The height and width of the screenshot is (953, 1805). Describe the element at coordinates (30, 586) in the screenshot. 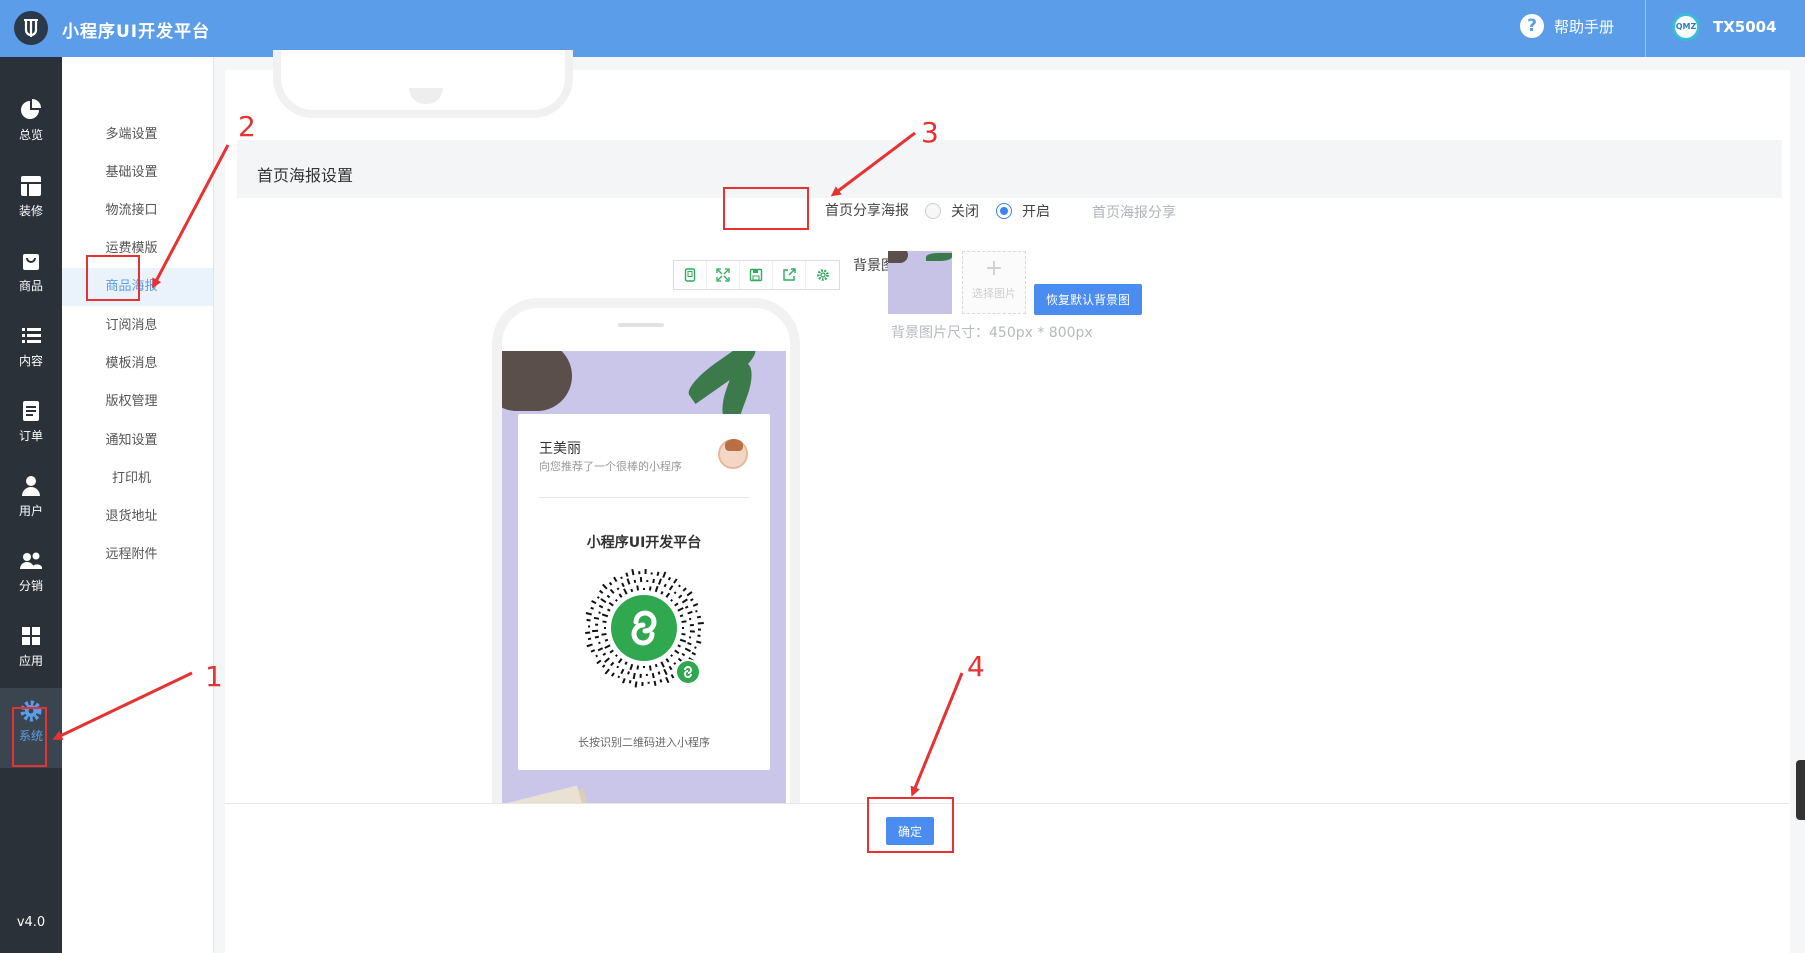

I see `sidebar-item-label: 分销` at that location.